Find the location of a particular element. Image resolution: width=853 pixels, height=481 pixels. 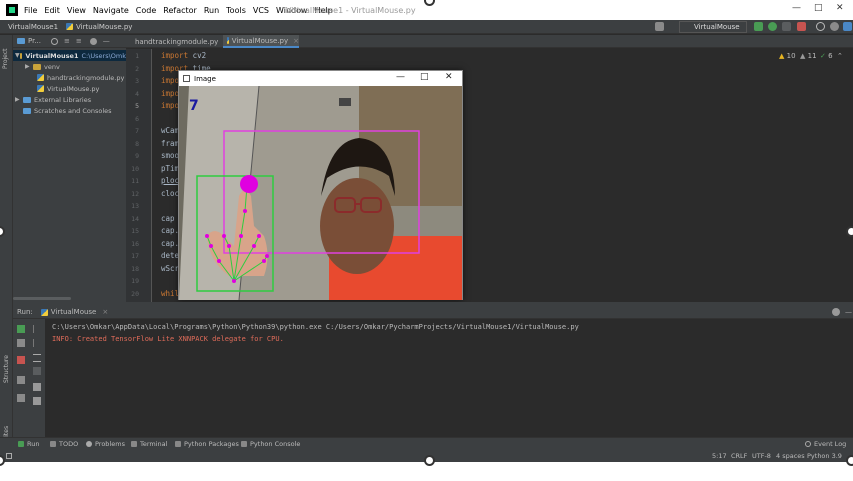

down-icon is located at coordinates (37, 343).